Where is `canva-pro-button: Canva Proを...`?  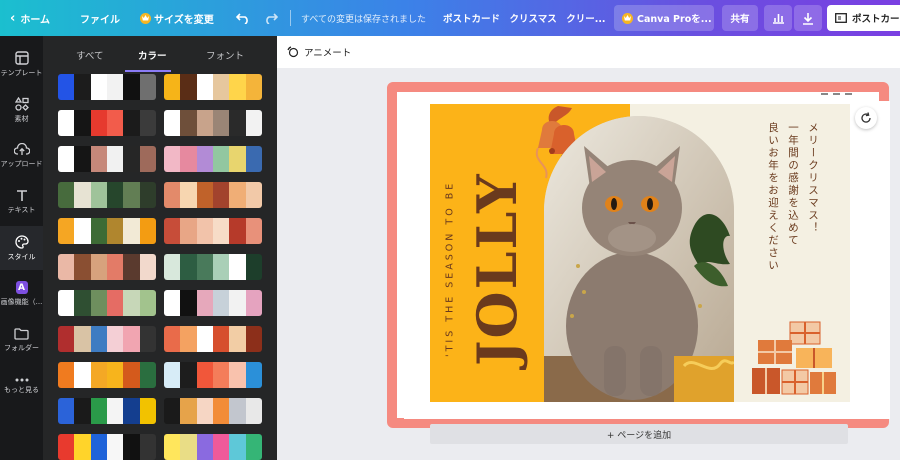
canva-pro-button: Canva Proを... is located at coordinates (664, 18).